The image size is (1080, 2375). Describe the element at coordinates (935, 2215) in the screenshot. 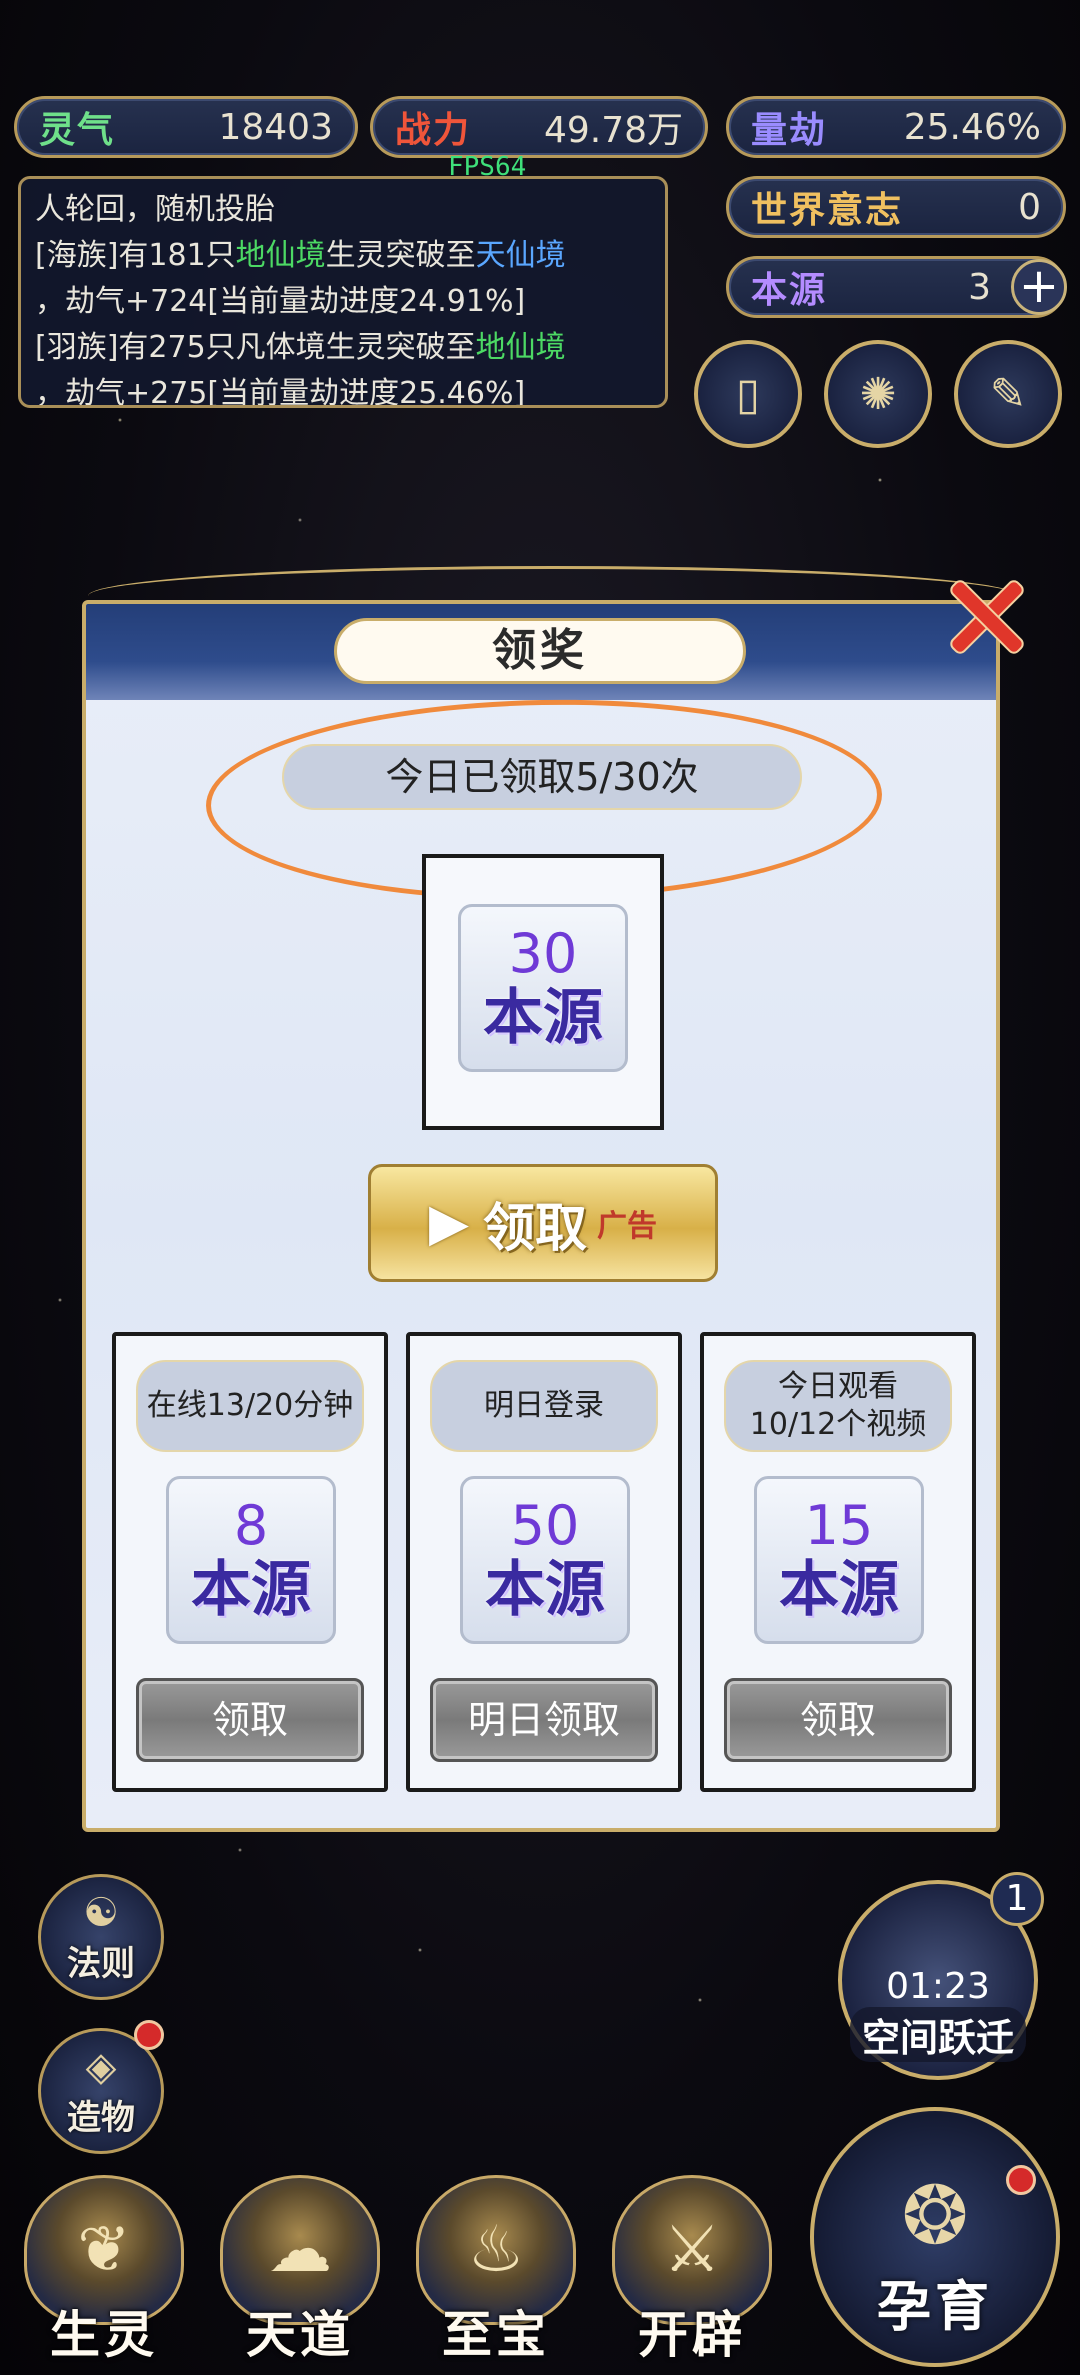

I see `embryo-icon: ❂` at that location.